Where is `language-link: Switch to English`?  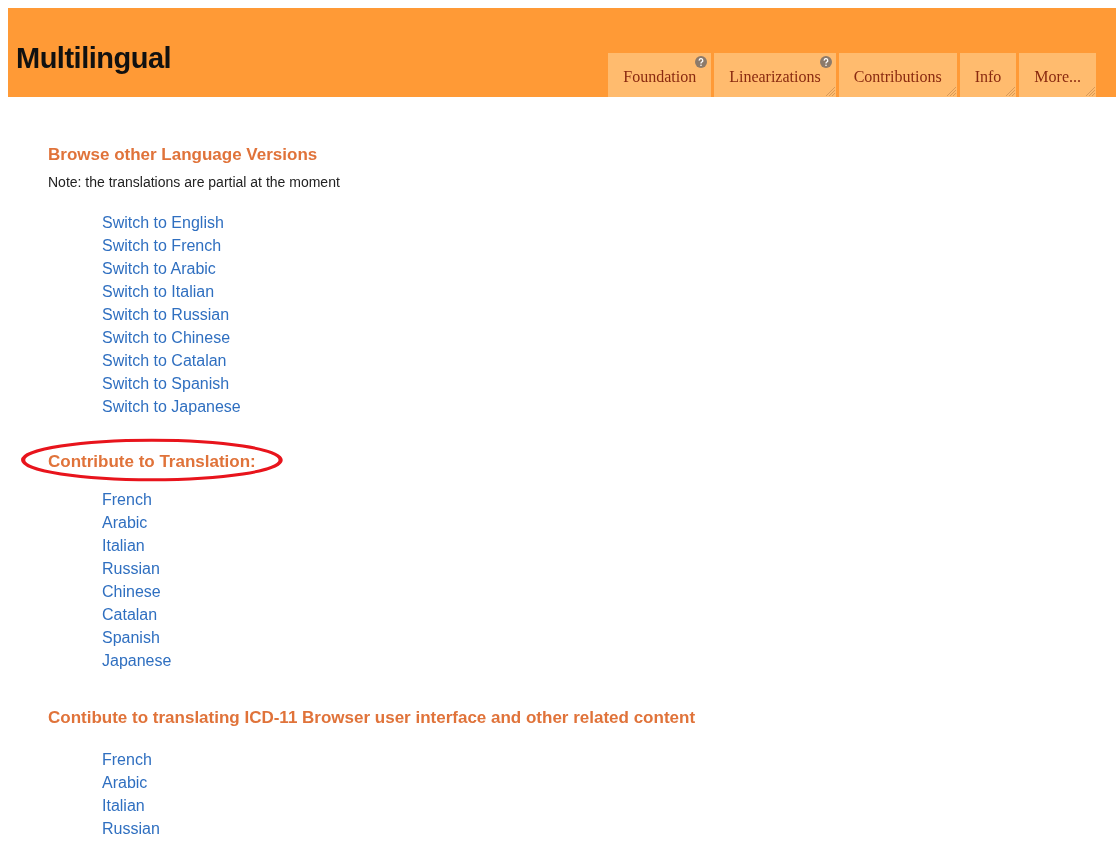
language-link: Switch to English is located at coordinates (163, 222).